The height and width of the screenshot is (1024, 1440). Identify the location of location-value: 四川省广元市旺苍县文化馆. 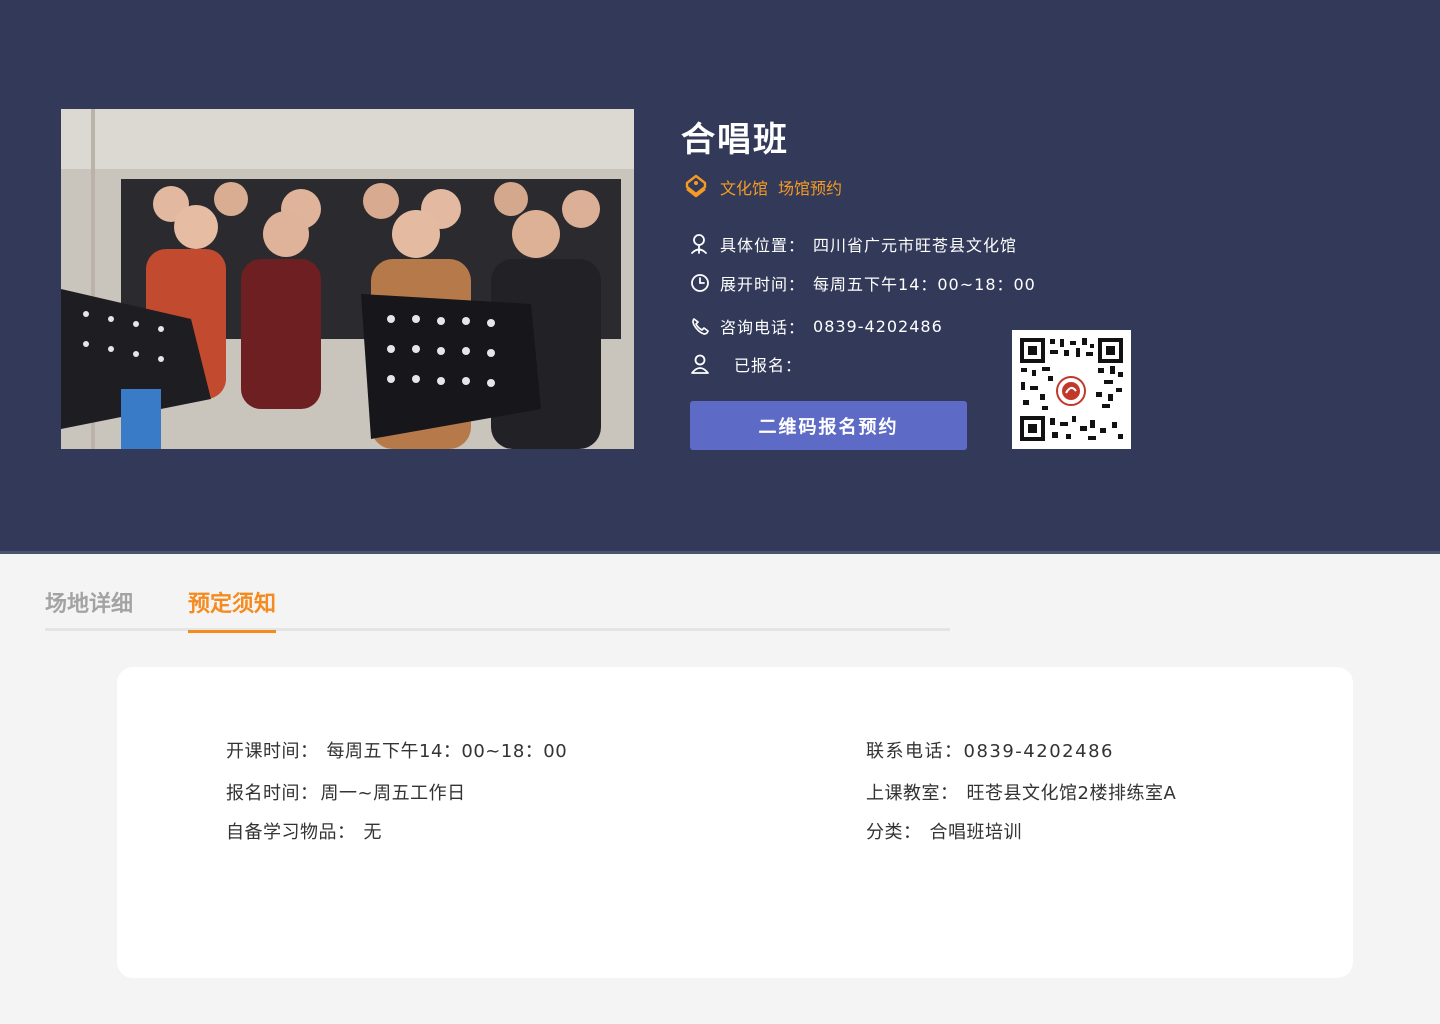
(915, 245).